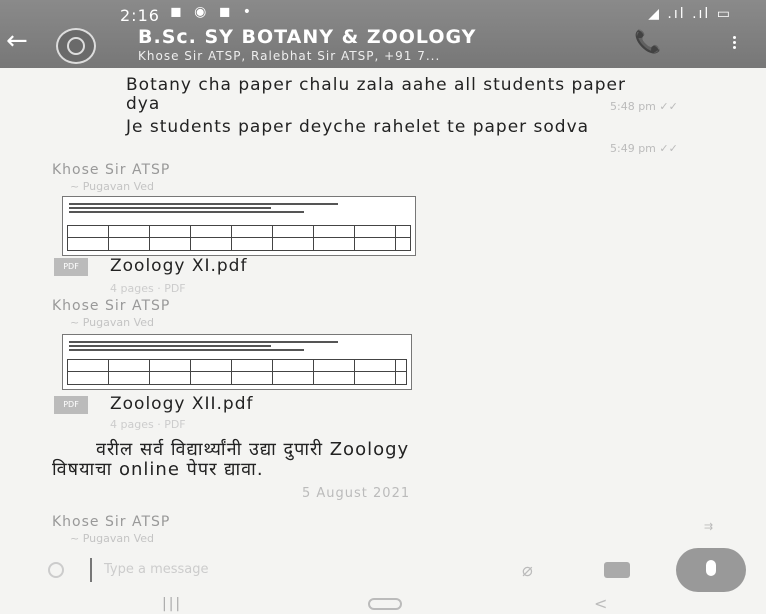 The width and height of the screenshot is (766, 614). What do you see at coordinates (181, 404) in the screenshot?
I see `file-name: Zoology XII.pdf` at bounding box center [181, 404].